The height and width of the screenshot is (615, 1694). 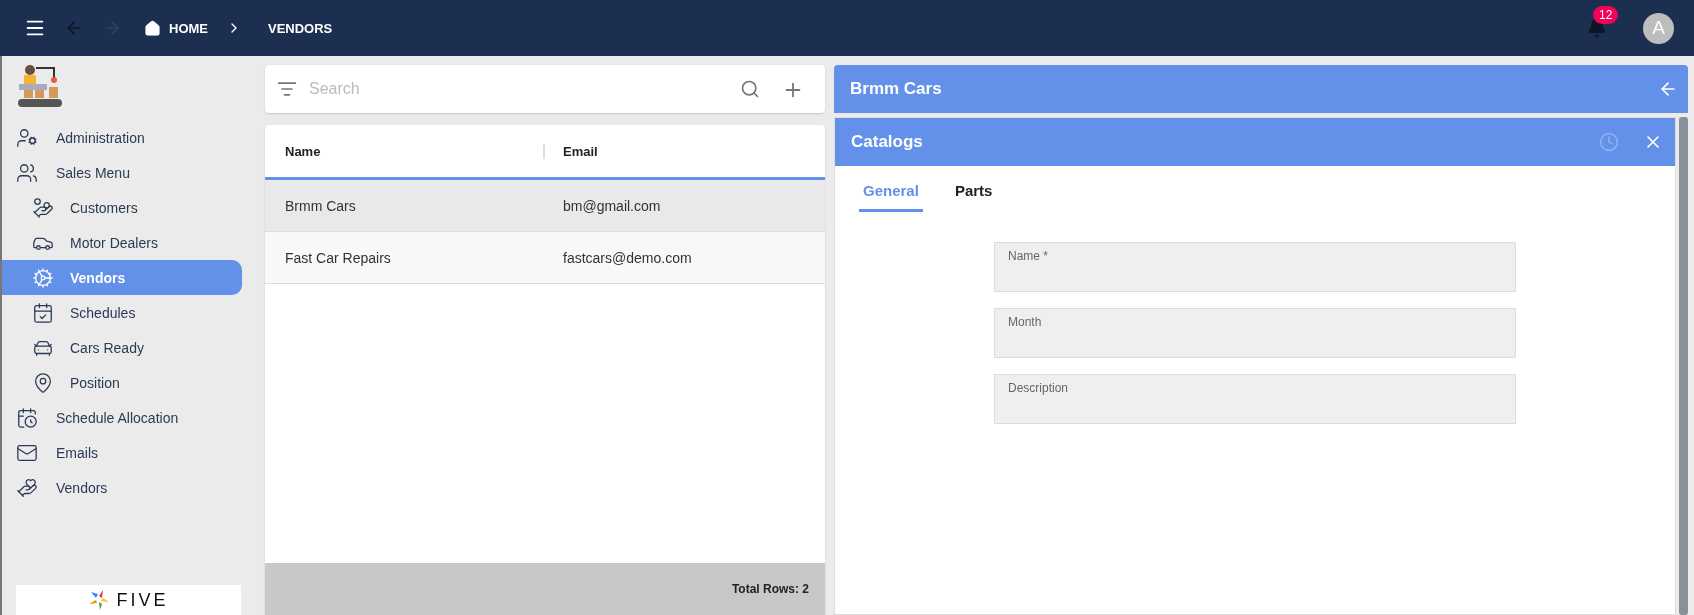 I want to click on sidebar-item: Emails, so click(x=122, y=452).